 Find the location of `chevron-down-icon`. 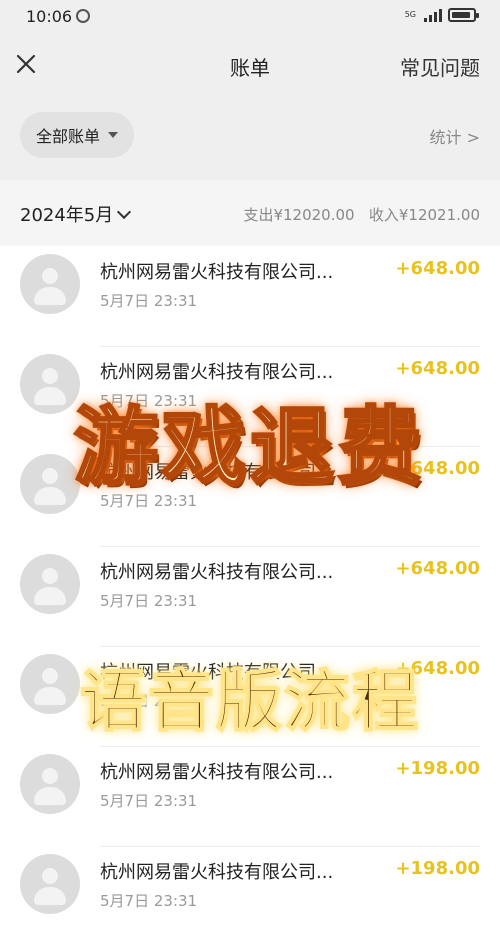

chevron-down-icon is located at coordinates (124, 212).